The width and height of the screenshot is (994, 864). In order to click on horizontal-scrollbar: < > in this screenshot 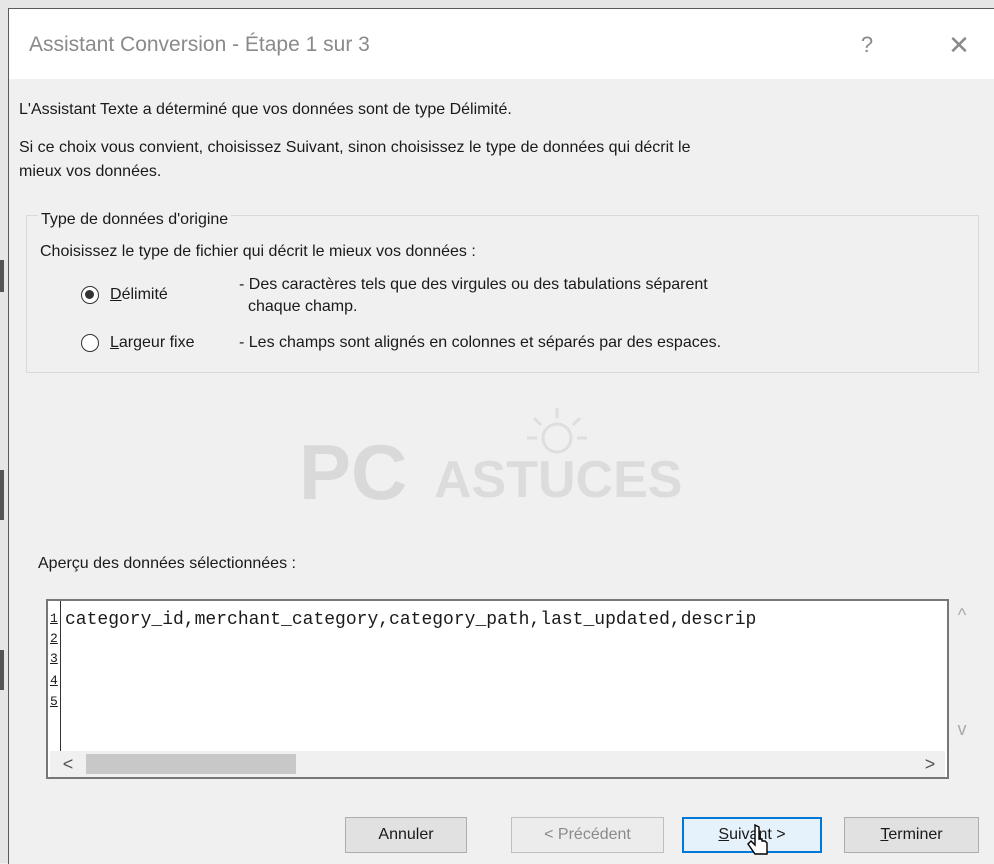, I will do `click(497, 764)`.